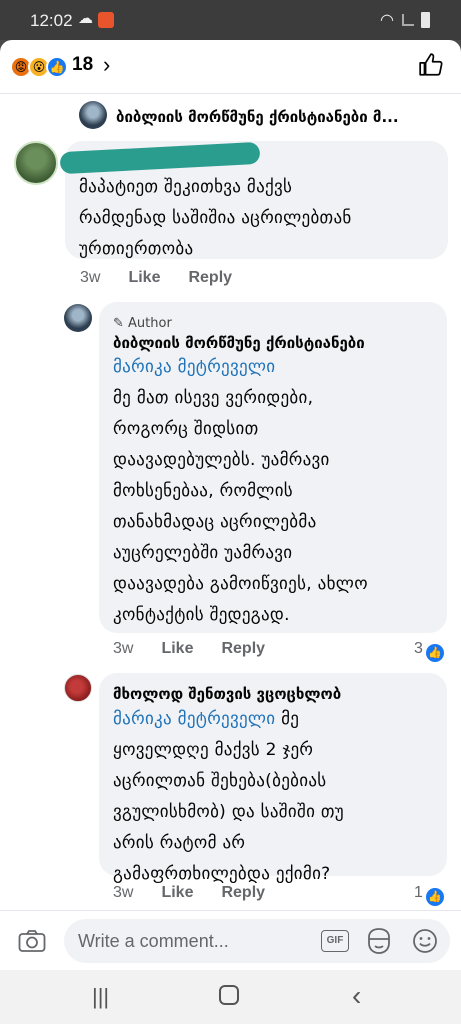  What do you see at coordinates (220, 781) in the screenshot?
I see `comment-line: აცრილთან შეხება(ბებიას` at bounding box center [220, 781].